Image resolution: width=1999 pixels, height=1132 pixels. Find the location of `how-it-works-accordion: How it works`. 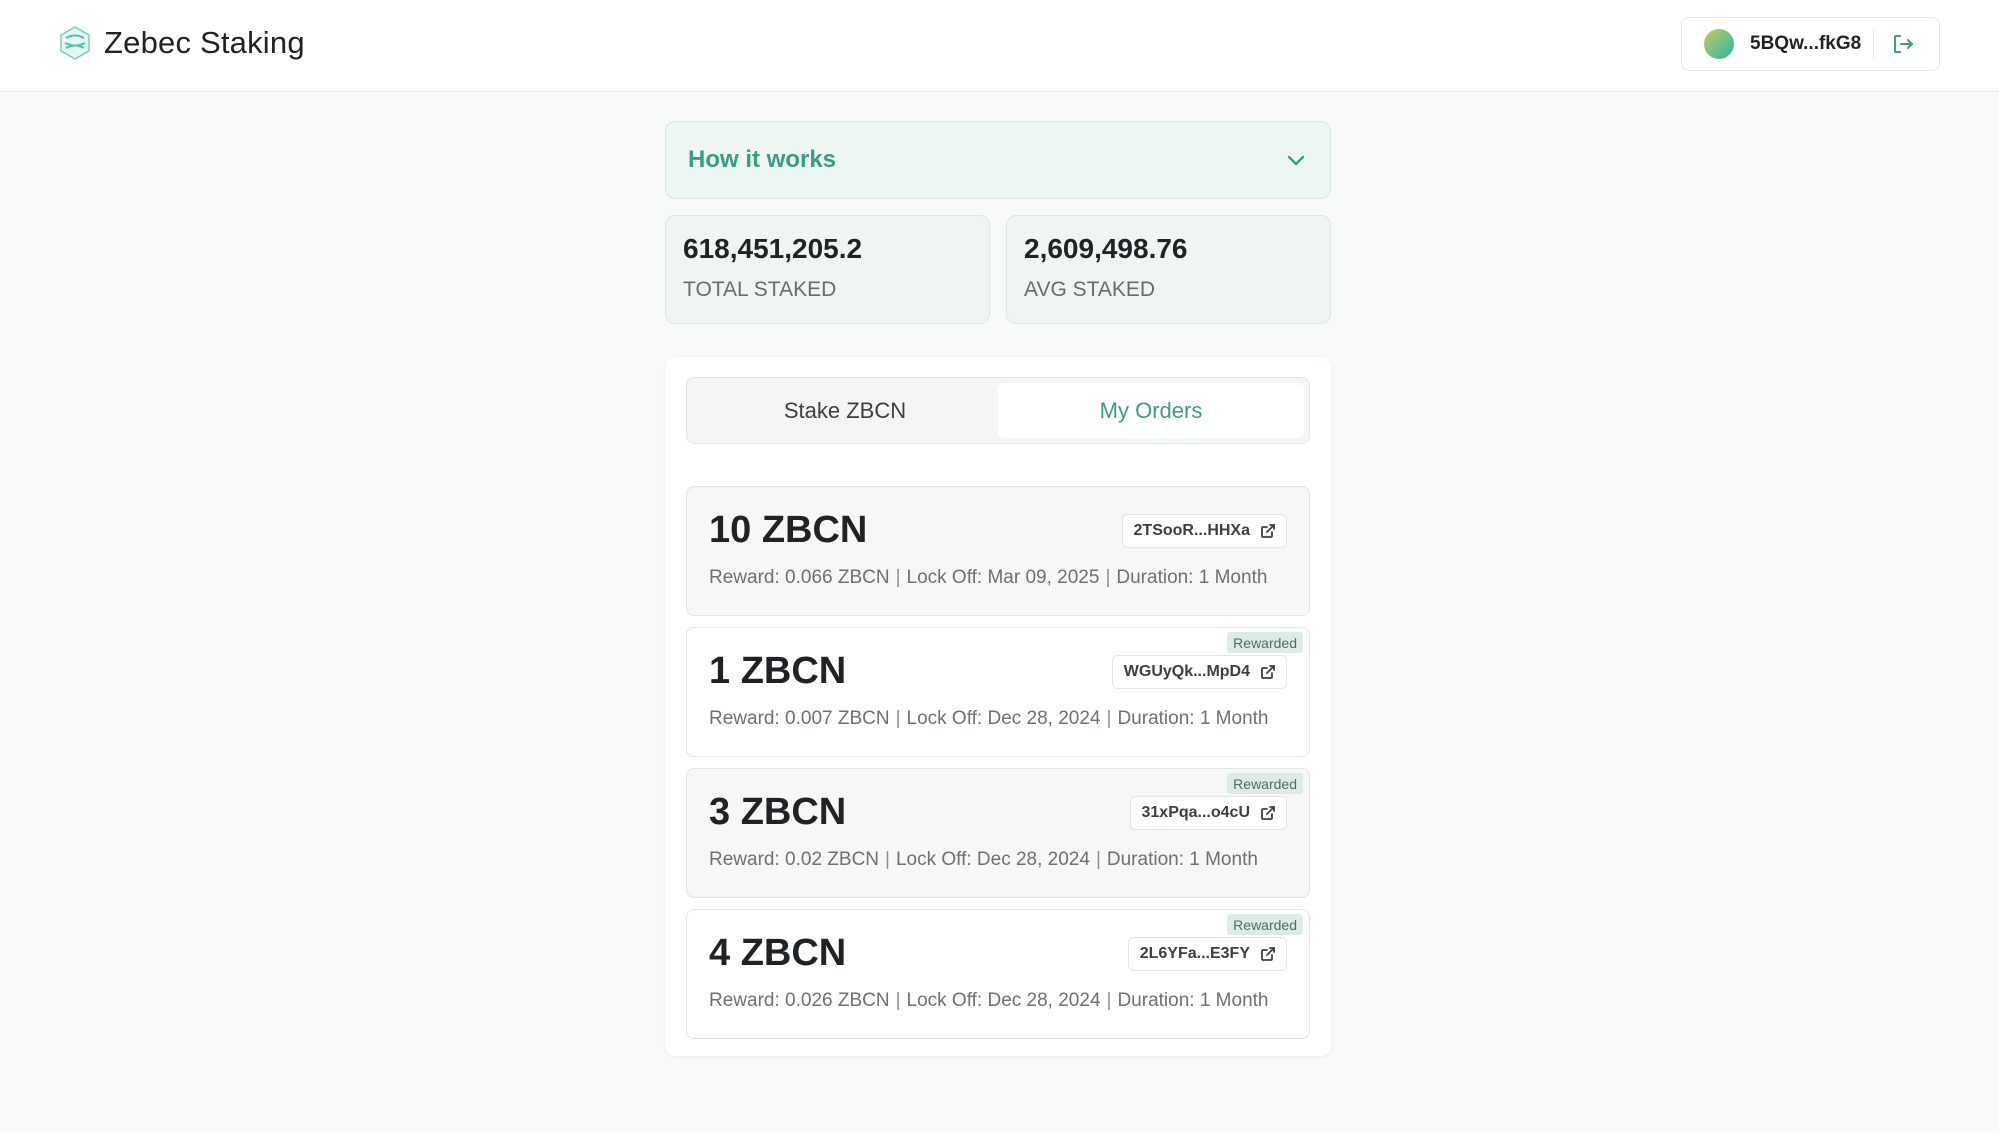

how-it-works-accordion: How it works is located at coordinates (998, 160).